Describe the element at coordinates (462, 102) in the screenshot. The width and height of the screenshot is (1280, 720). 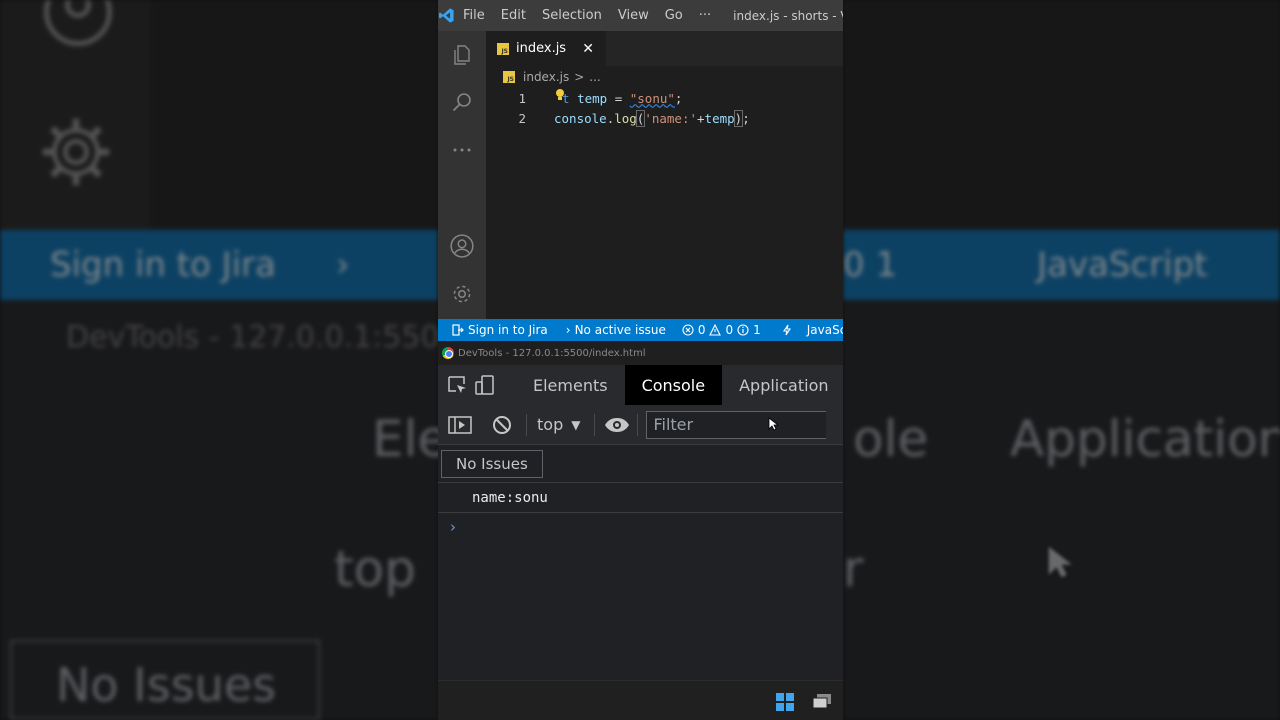
I see `search-icon` at that location.